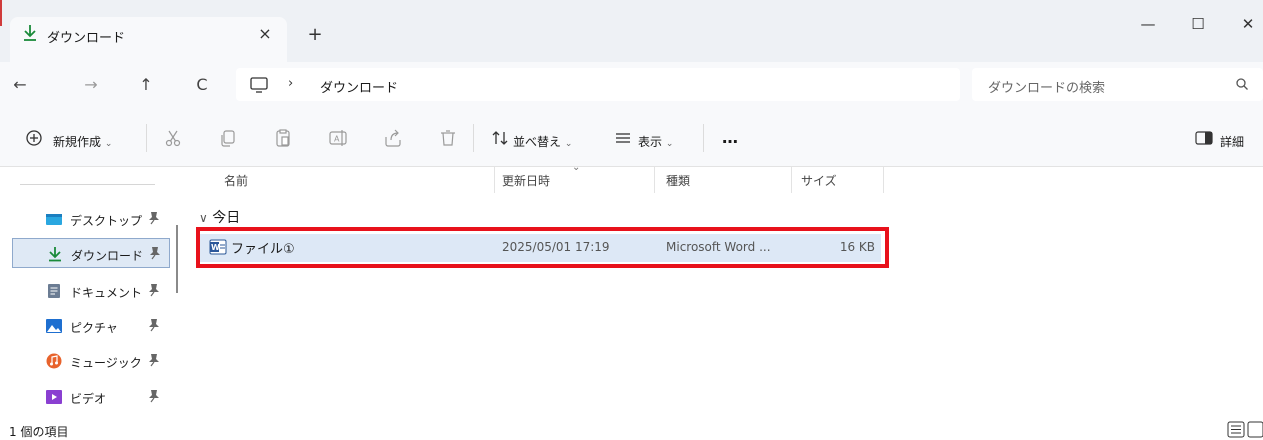 This screenshot has height=440, width=1263. Describe the element at coordinates (228, 138) in the screenshot. I see `copy-icon` at that location.